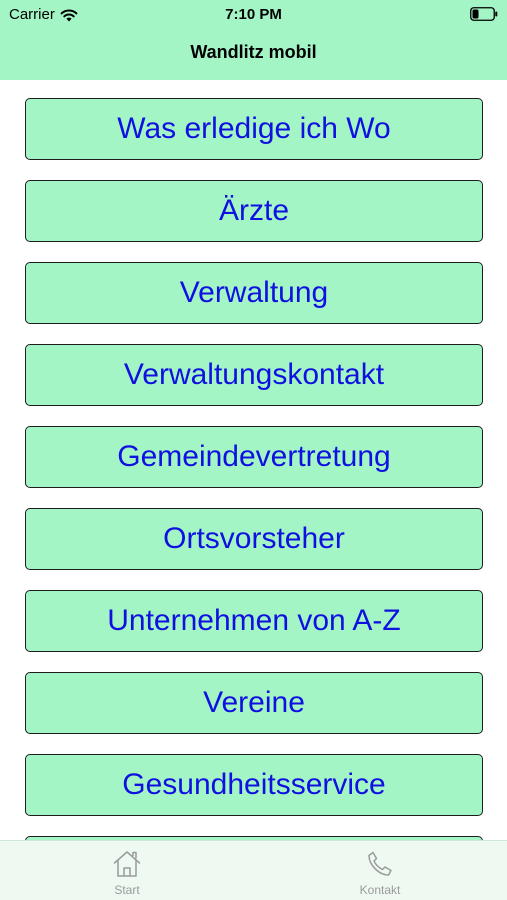  Describe the element at coordinates (127, 864) in the screenshot. I see `home-icon` at that location.